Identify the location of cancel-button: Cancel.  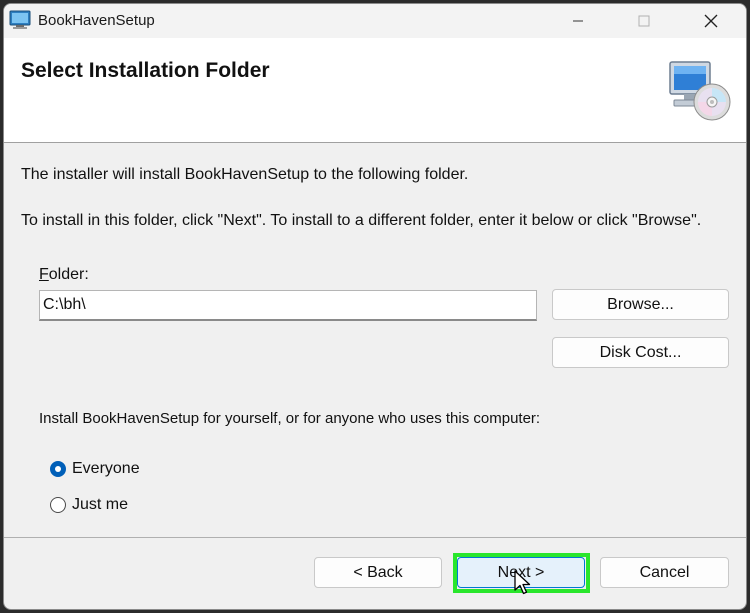
(664, 572).